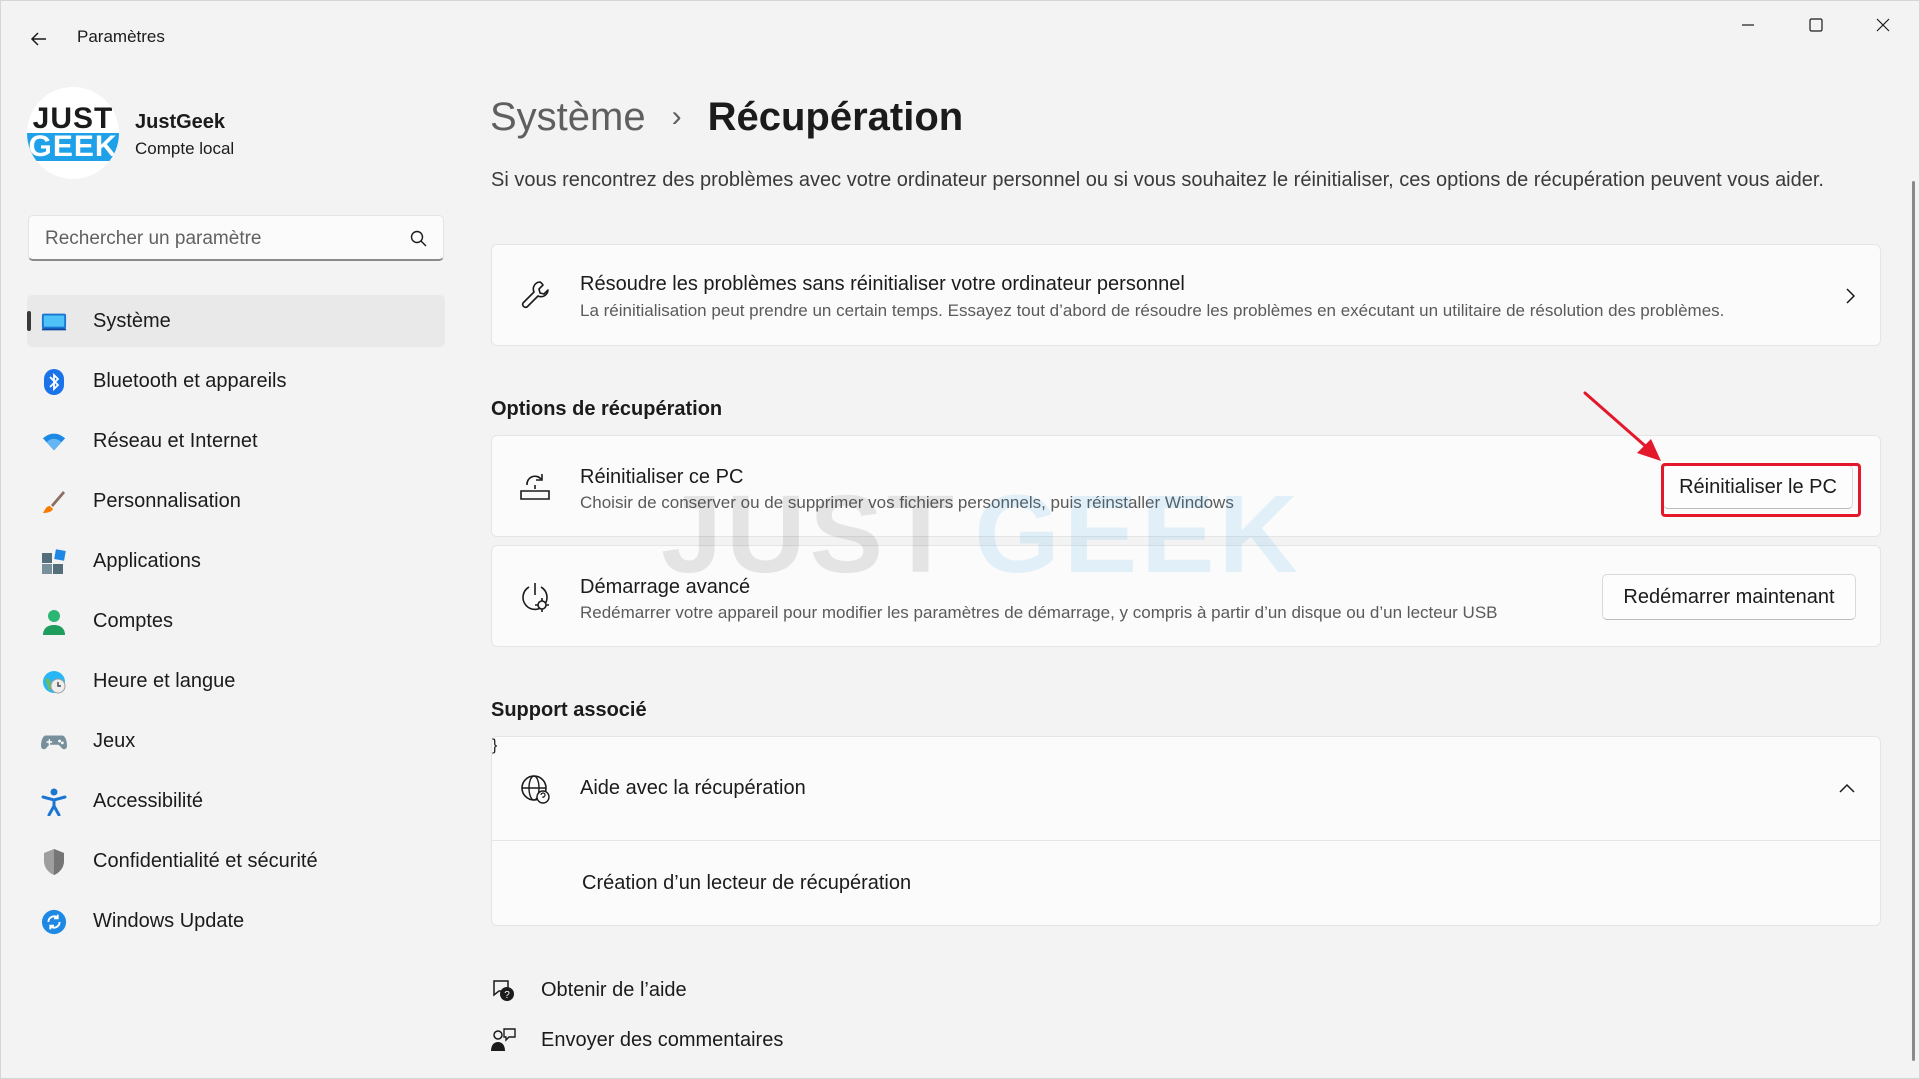 The image size is (1920, 1079). What do you see at coordinates (164, 680) in the screenshot?
I see `sidebar-item-label: Heure et langue` at bounding box center [164, 680].